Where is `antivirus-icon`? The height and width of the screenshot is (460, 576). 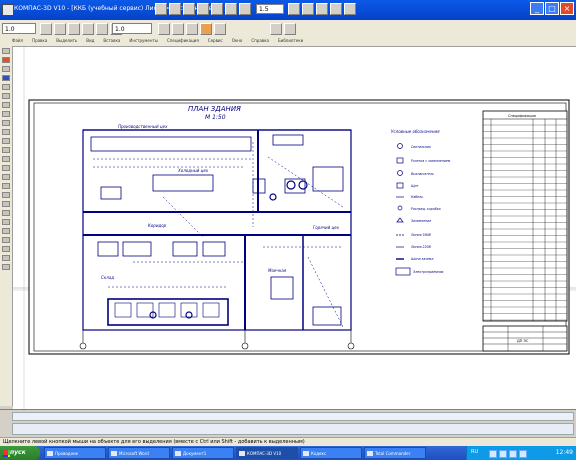 antivirus-icon is located at coordinates (513, 454).